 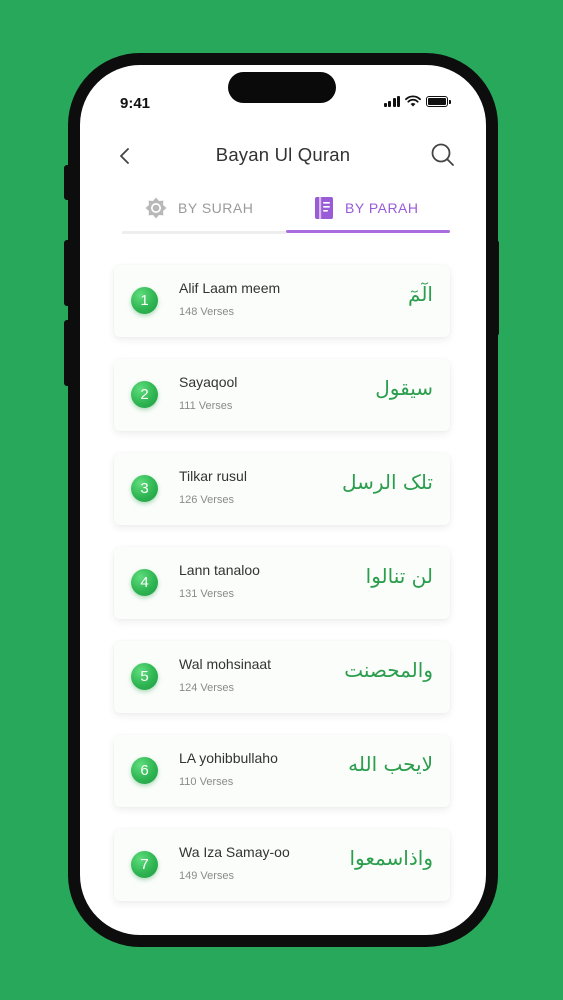 What do you see at coordinates (282, 677) in the screenshot?
I see `list-item: 5 Wal mohsinaat 124 Verses والمحصنت` at bounding box center [282, 677].